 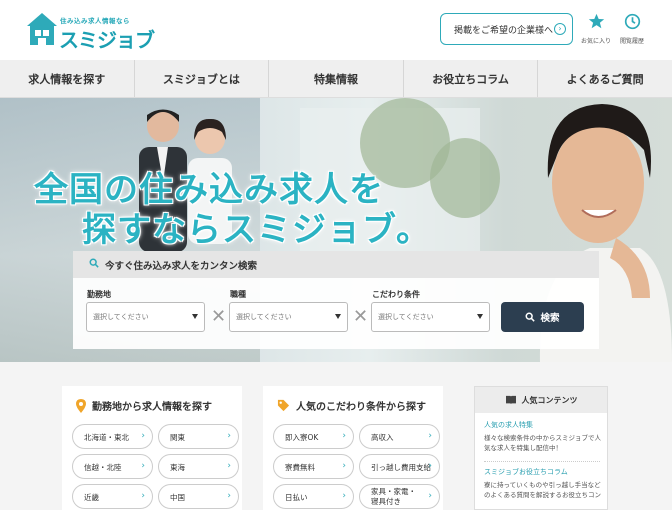 I want to click on favorites-label: お気に入り, so click(x=595, y=41).